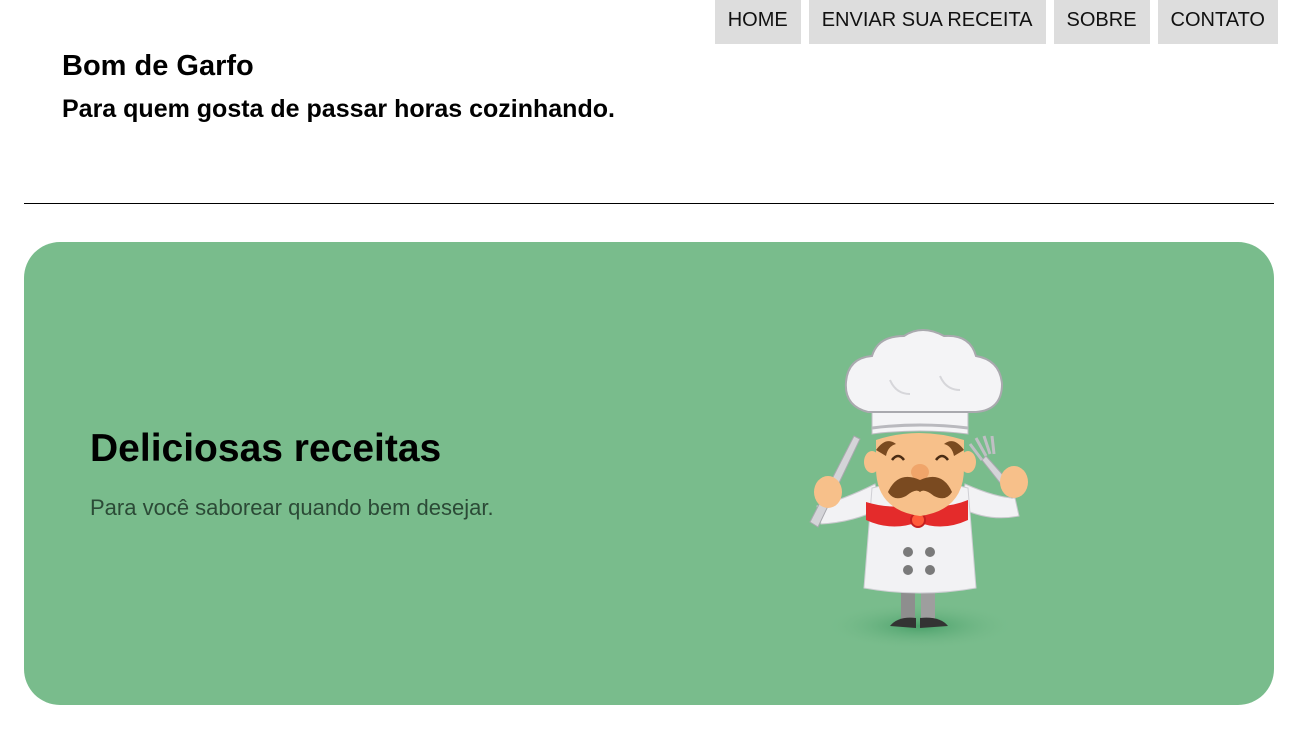 Image resolution: width=1312 pixels, height=748 pixels. I want to click on nav-item-contato: CONTATO, so click(1217, 22).